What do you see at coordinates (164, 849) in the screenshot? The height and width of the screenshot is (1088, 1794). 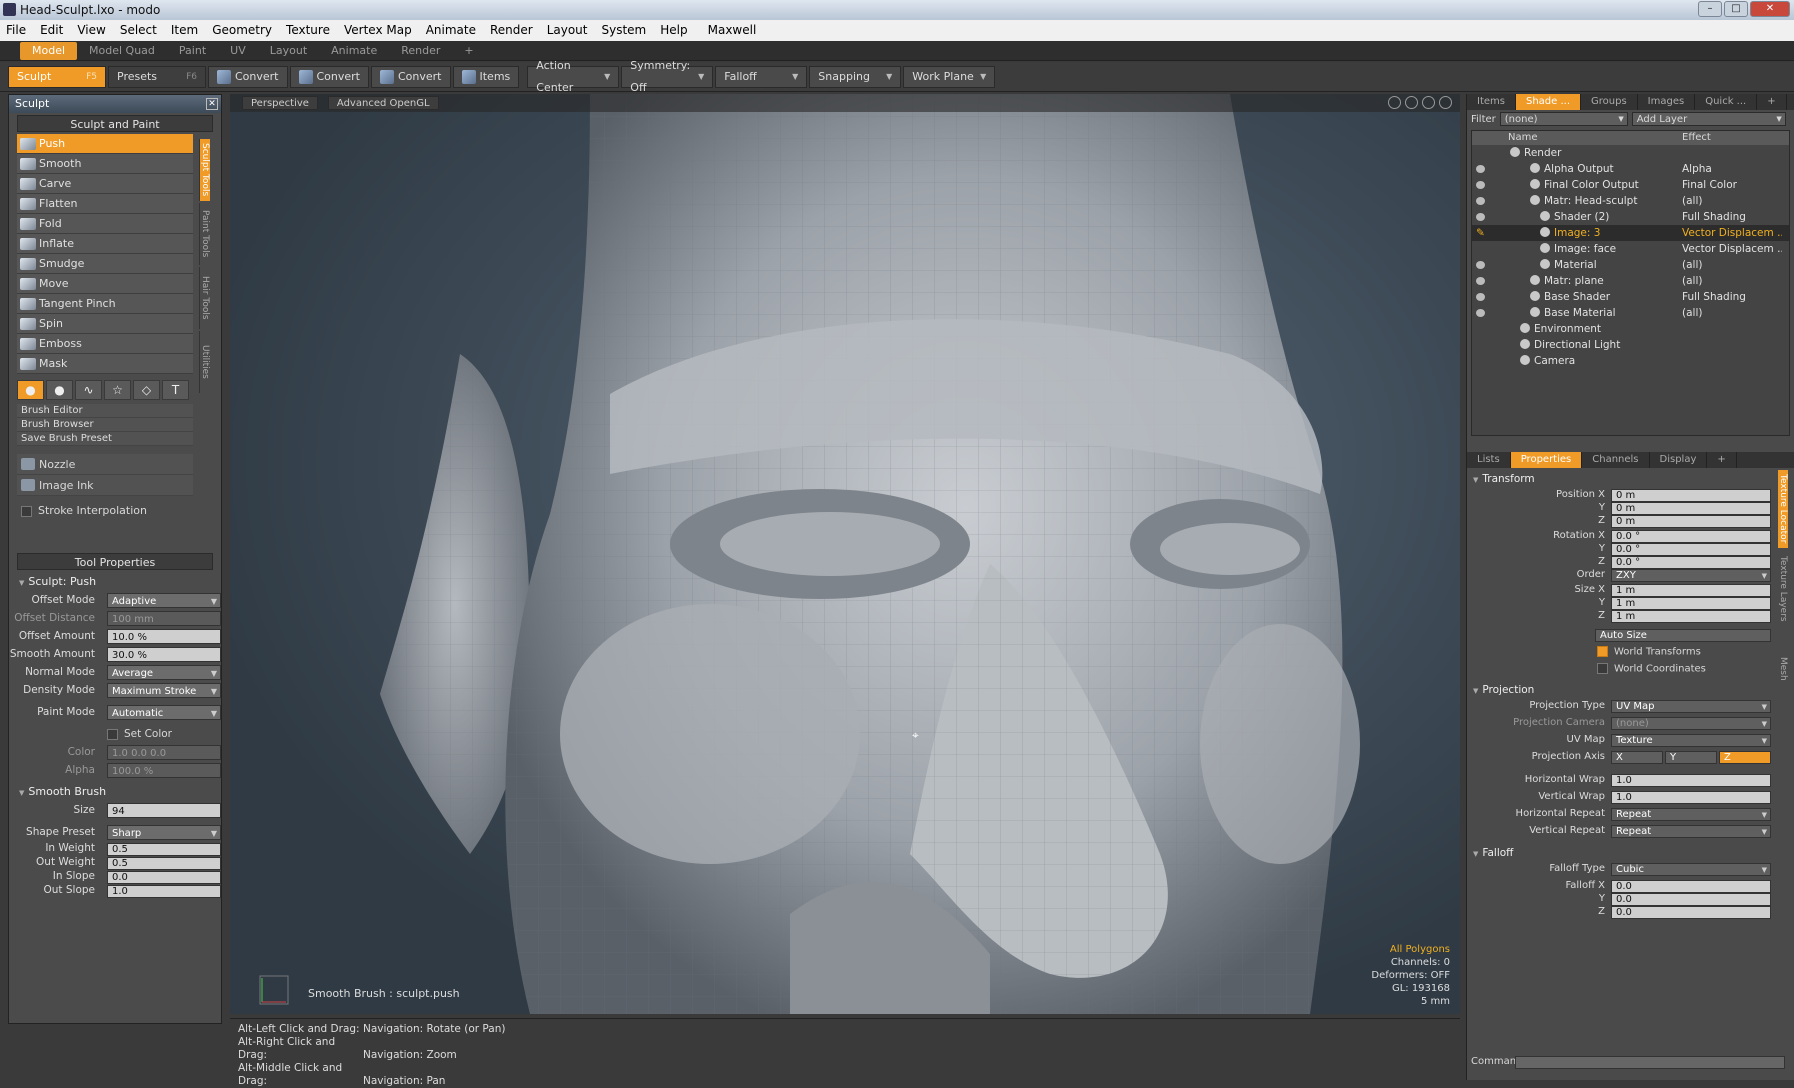 I see `in-weight-field: 0.5` at bounding box center [164, 849].